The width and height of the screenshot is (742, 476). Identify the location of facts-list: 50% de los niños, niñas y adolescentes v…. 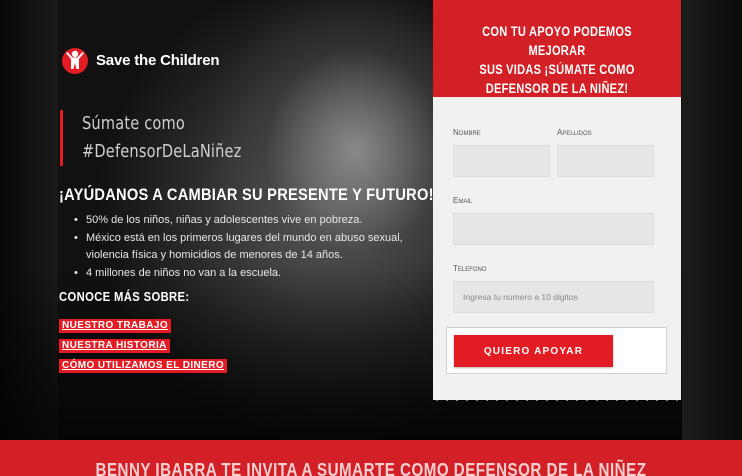
(246, 247).